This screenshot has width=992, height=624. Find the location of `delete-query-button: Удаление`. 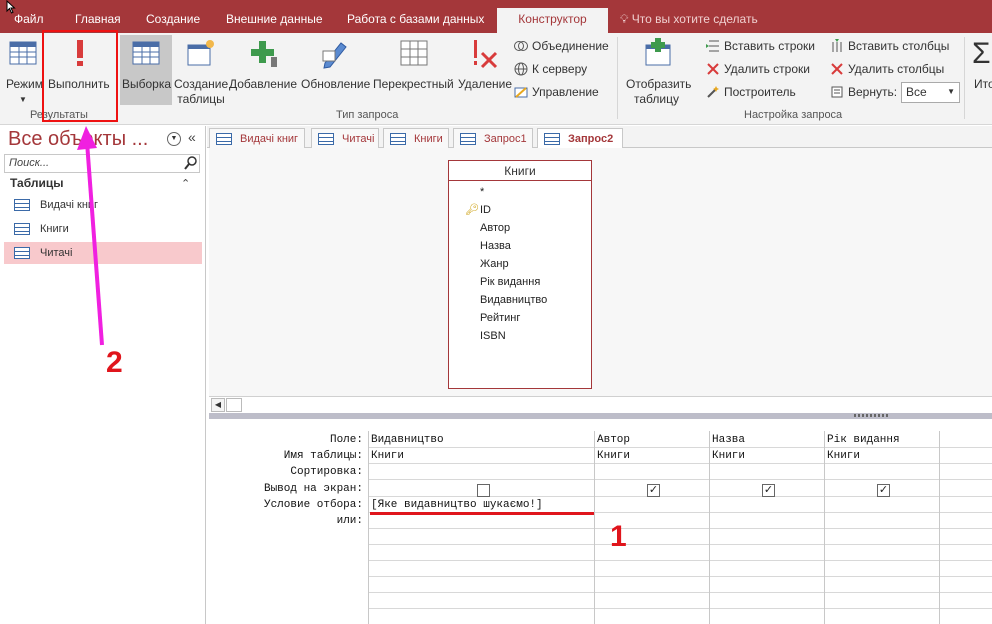

delete-query-button: Удаление is located at coordinates (484, 71).